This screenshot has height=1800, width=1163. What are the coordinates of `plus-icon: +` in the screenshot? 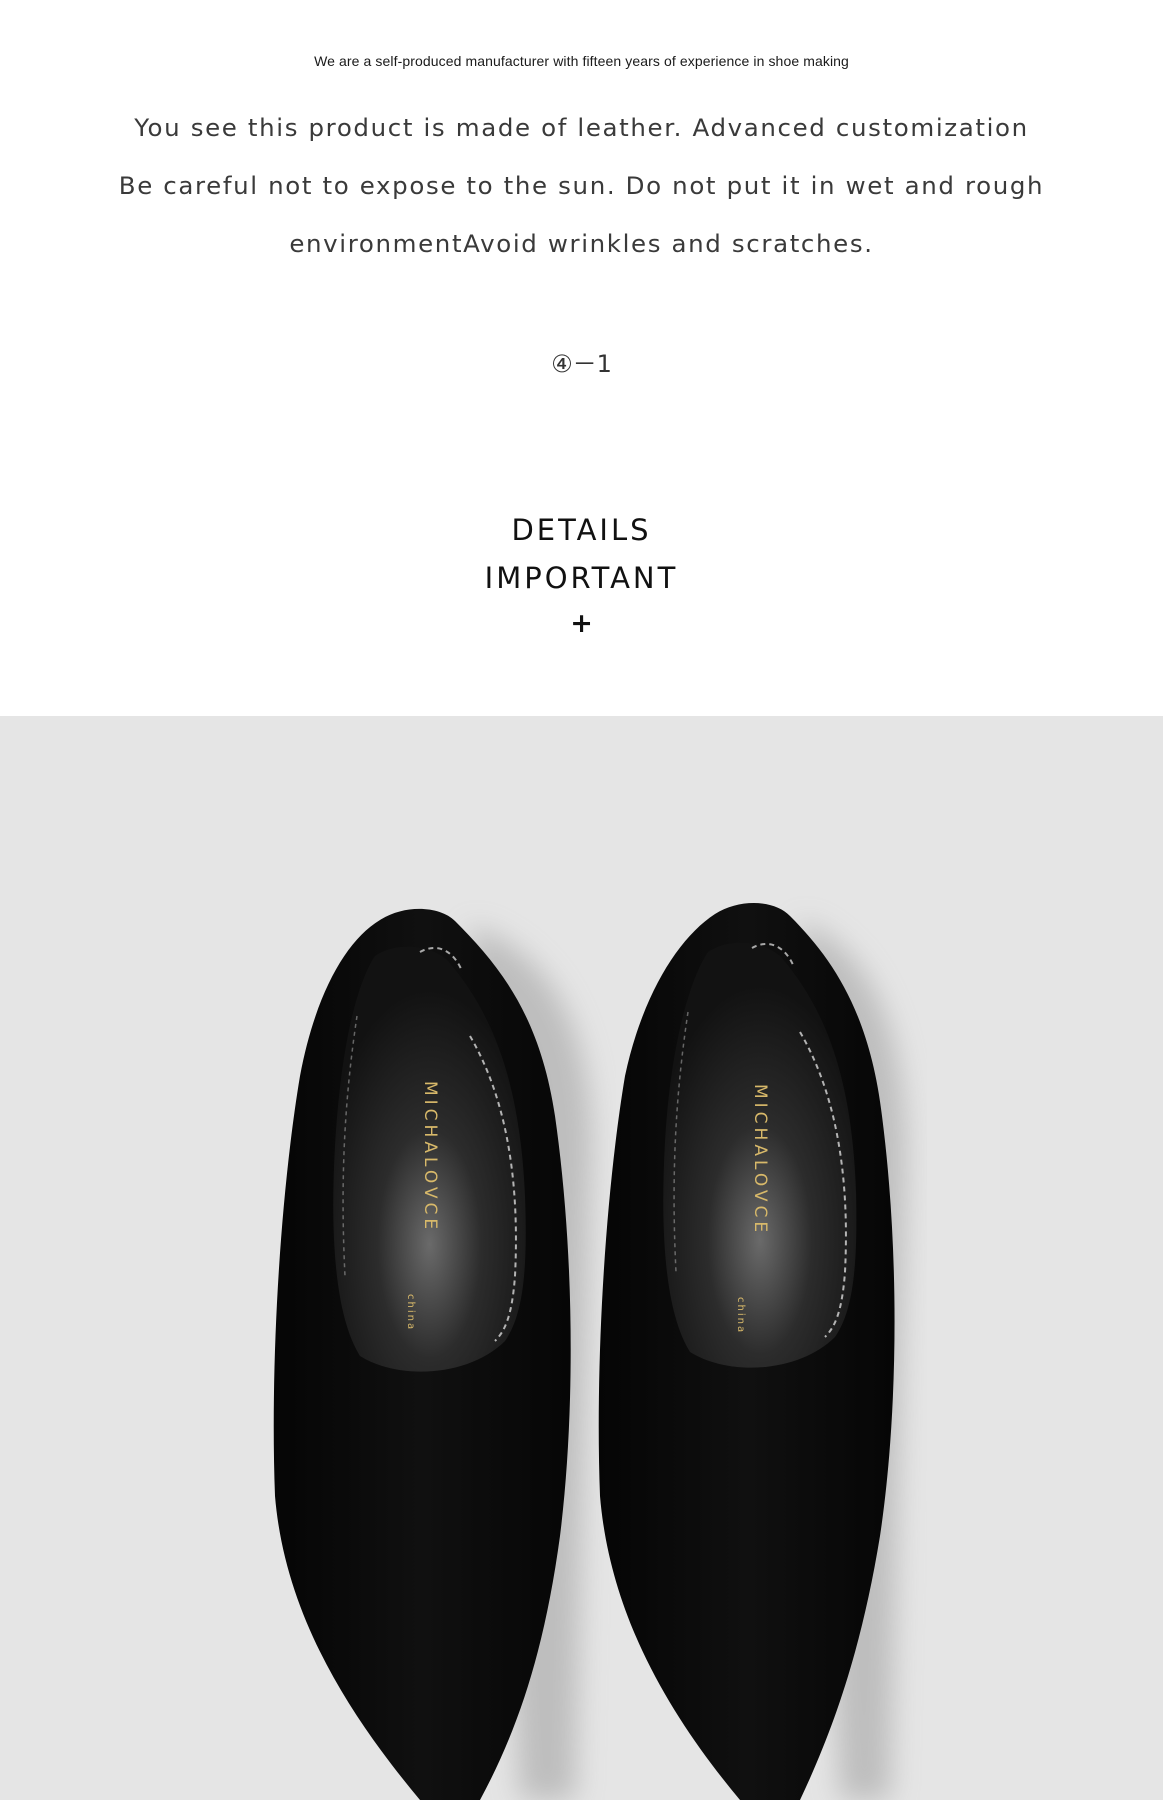 It's located at (581, 623).